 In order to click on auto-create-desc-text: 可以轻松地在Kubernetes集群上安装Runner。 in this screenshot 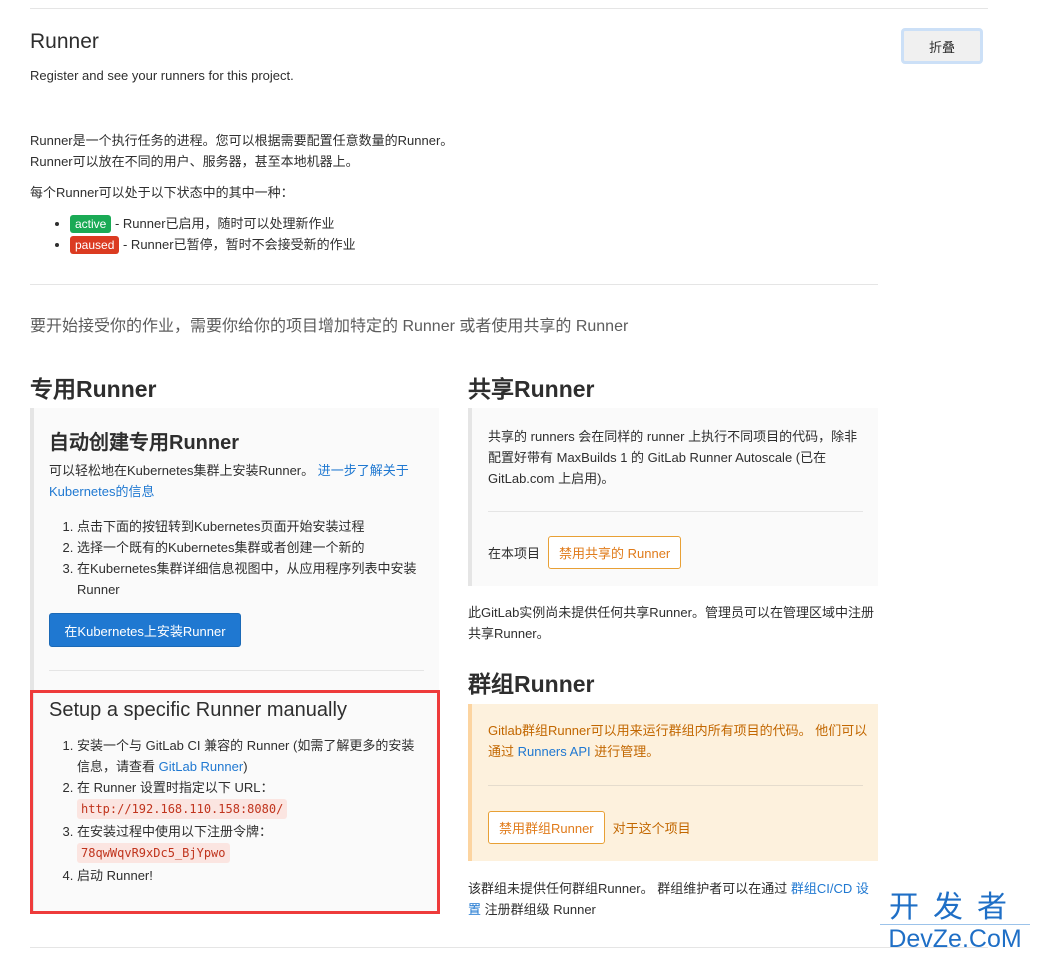, I will do `click(183, 470)`.